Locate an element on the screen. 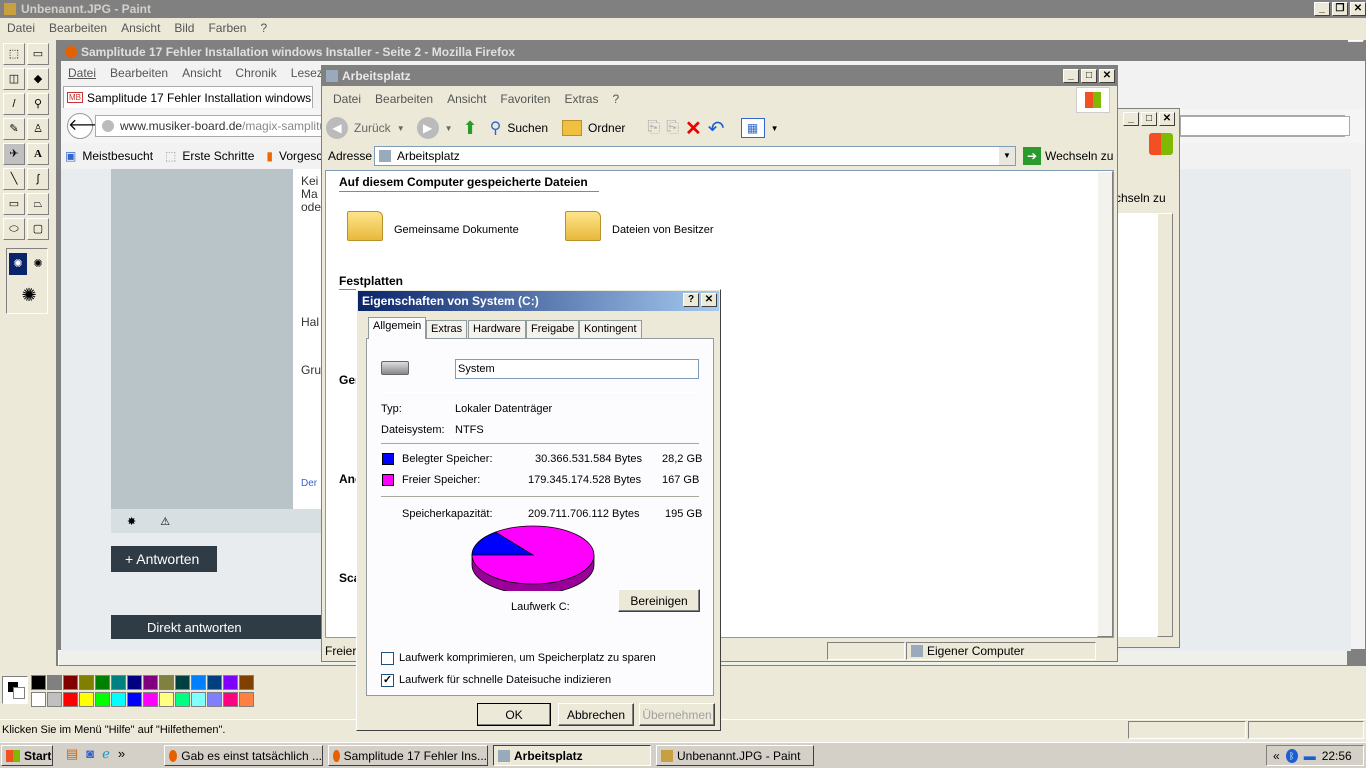  ie-quicklaunch-icon: ℯ is located at coordinates (106, 754).